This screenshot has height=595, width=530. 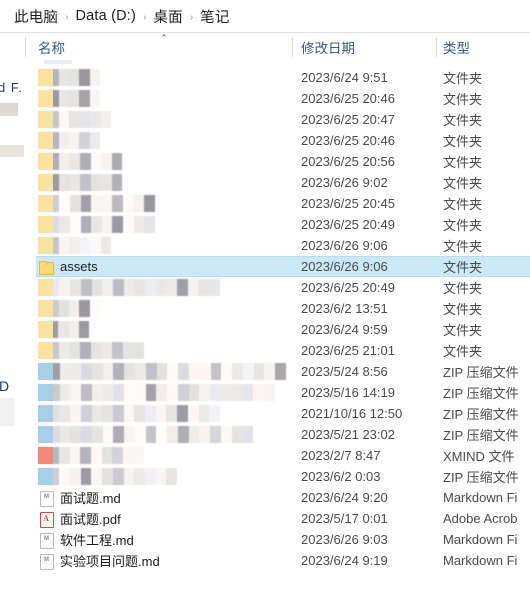 I want to click on file-row: 2023/6/25 20:45 文件夹, so click(x=265, y=203).